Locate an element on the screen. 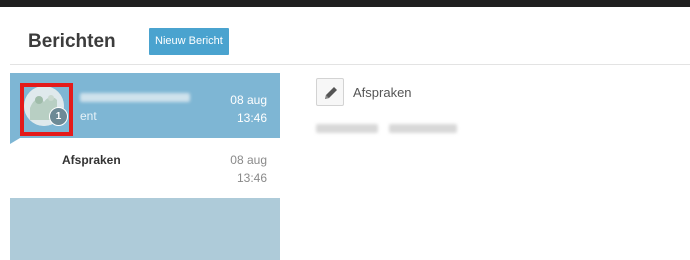 The width and height of the screenshot is (690, 260). message-list-item: Afspraken 08 aug 13:46 is located at coordinates (145, 168).